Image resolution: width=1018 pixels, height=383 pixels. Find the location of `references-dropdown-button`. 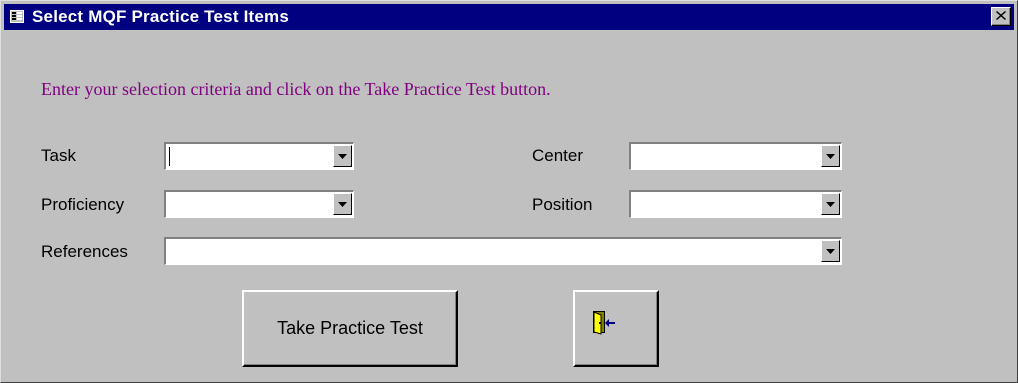

references-dropdown-button is located at coordinates (830, 251).